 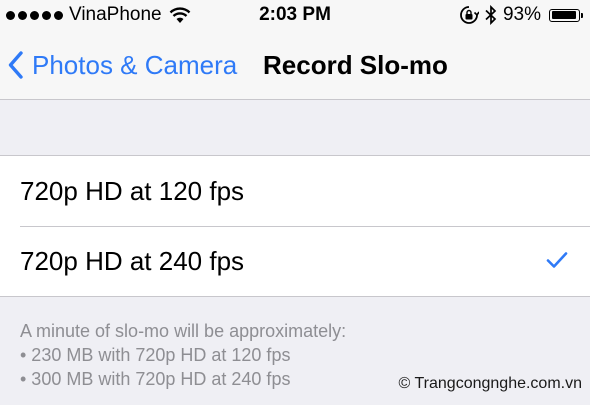 I want to click on battery-icon, so click(x=566, y=15).